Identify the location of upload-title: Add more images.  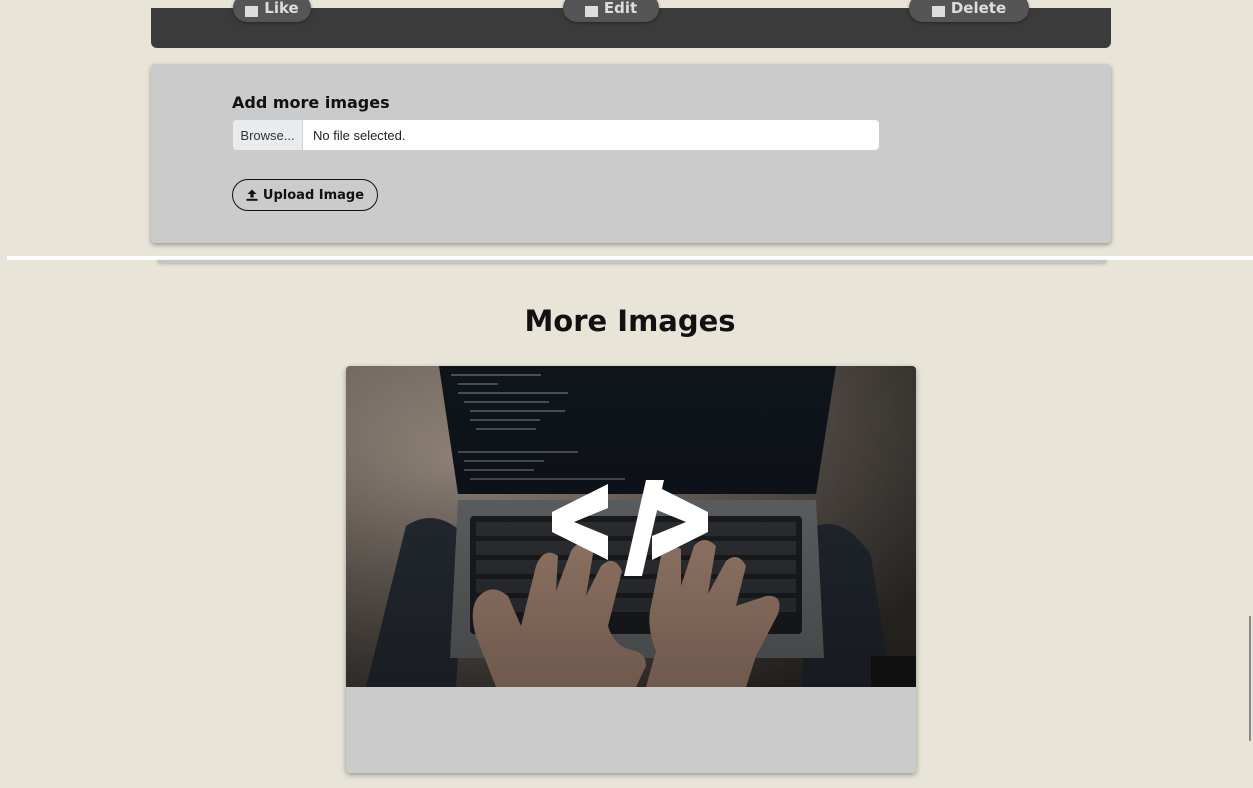
(311, 102).